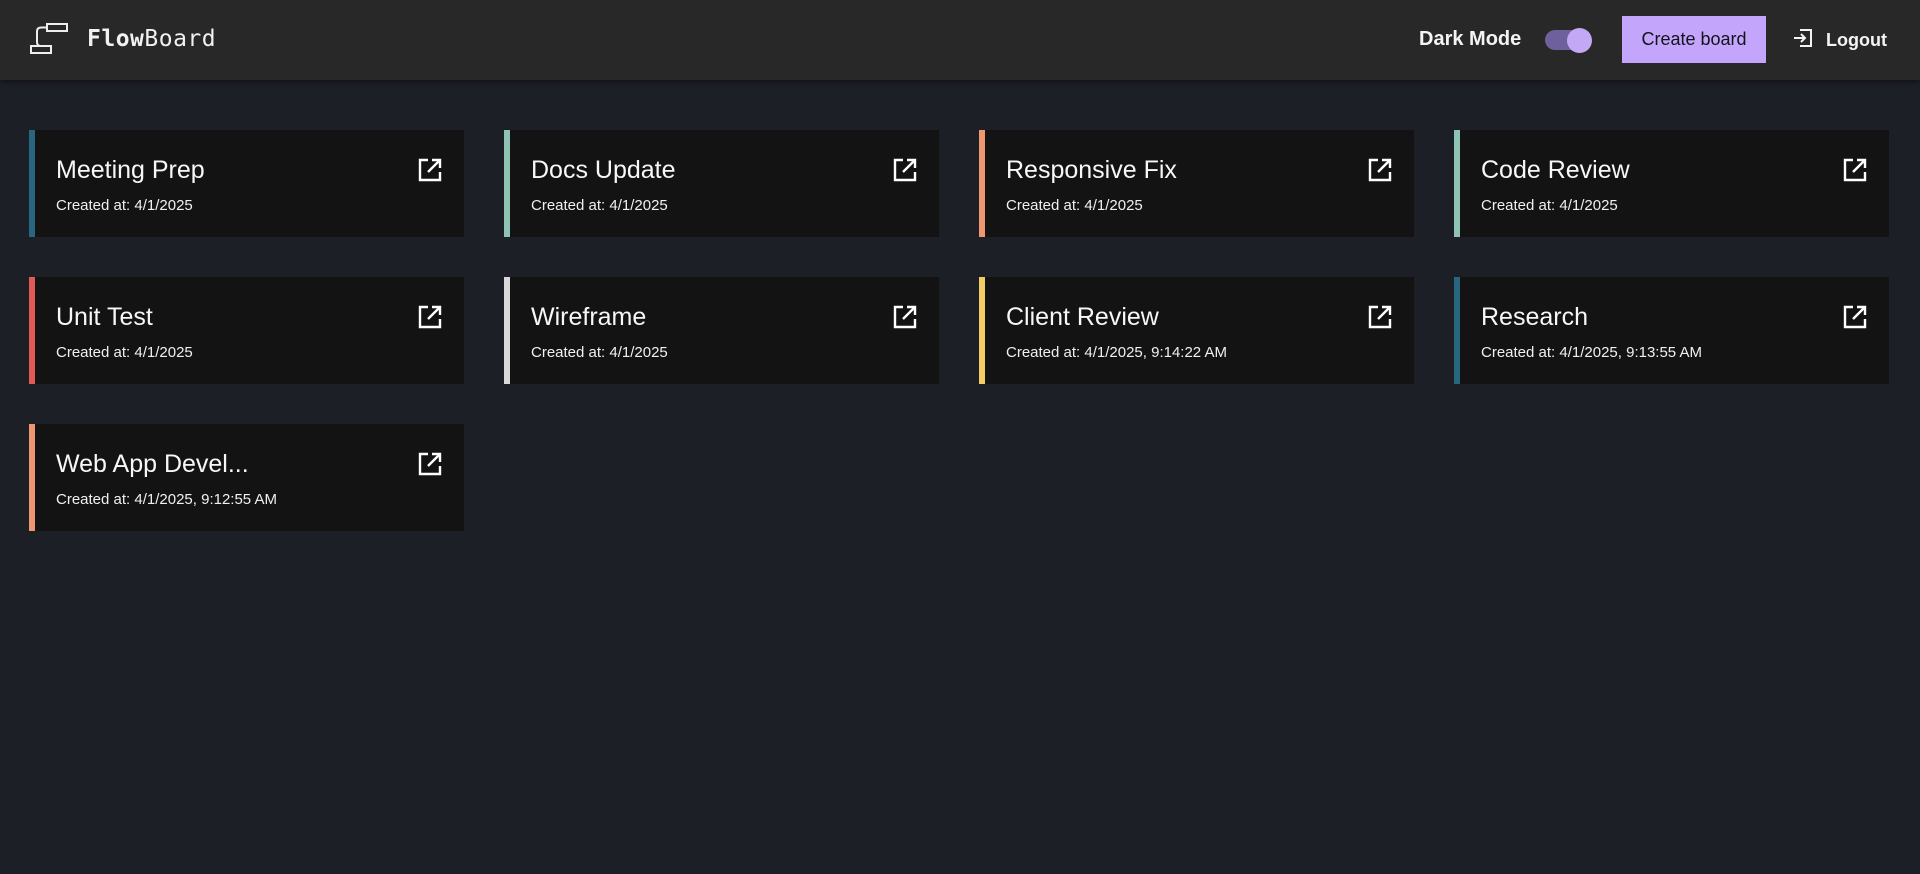 Image resolution: width=1920 pixels, height=874 pixels. What do you see at coordinates (1694, 39) in the screenshot?
I see `create-board-button: Create board` at bounding box center [1694, 39].